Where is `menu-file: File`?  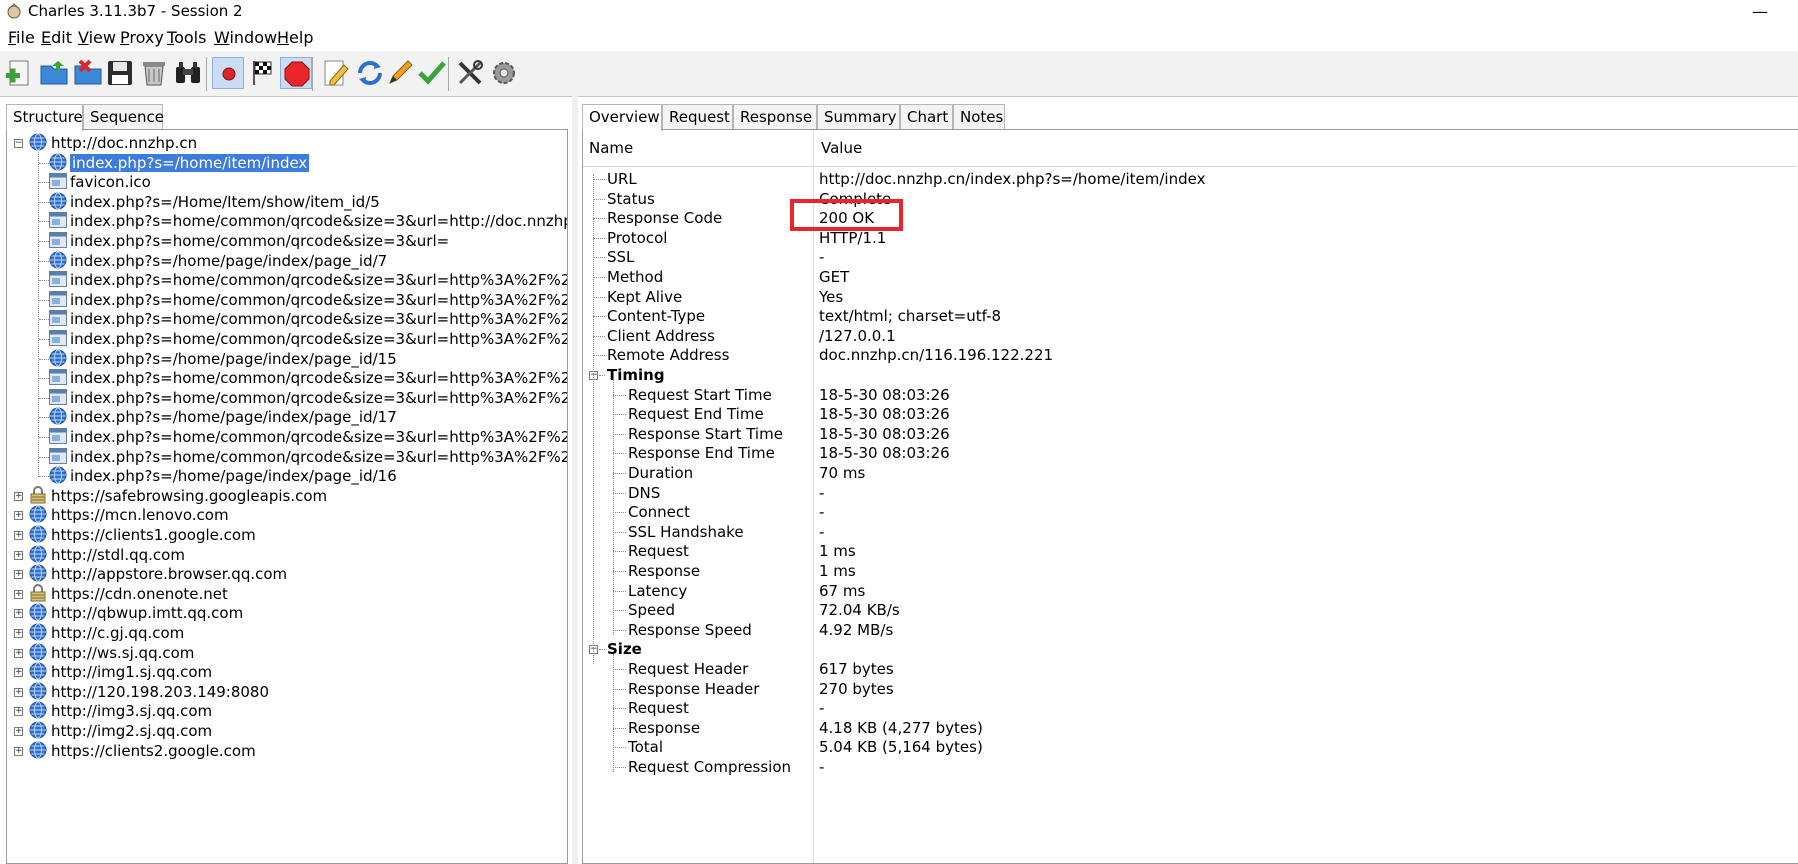 menu-file: File is located at coordinates (21, 37).